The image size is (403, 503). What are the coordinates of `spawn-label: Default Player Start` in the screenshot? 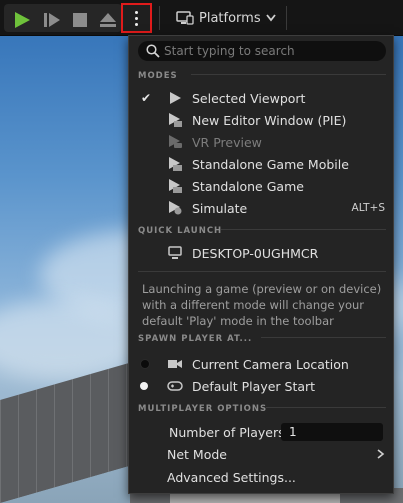 It's located at (254, 386).